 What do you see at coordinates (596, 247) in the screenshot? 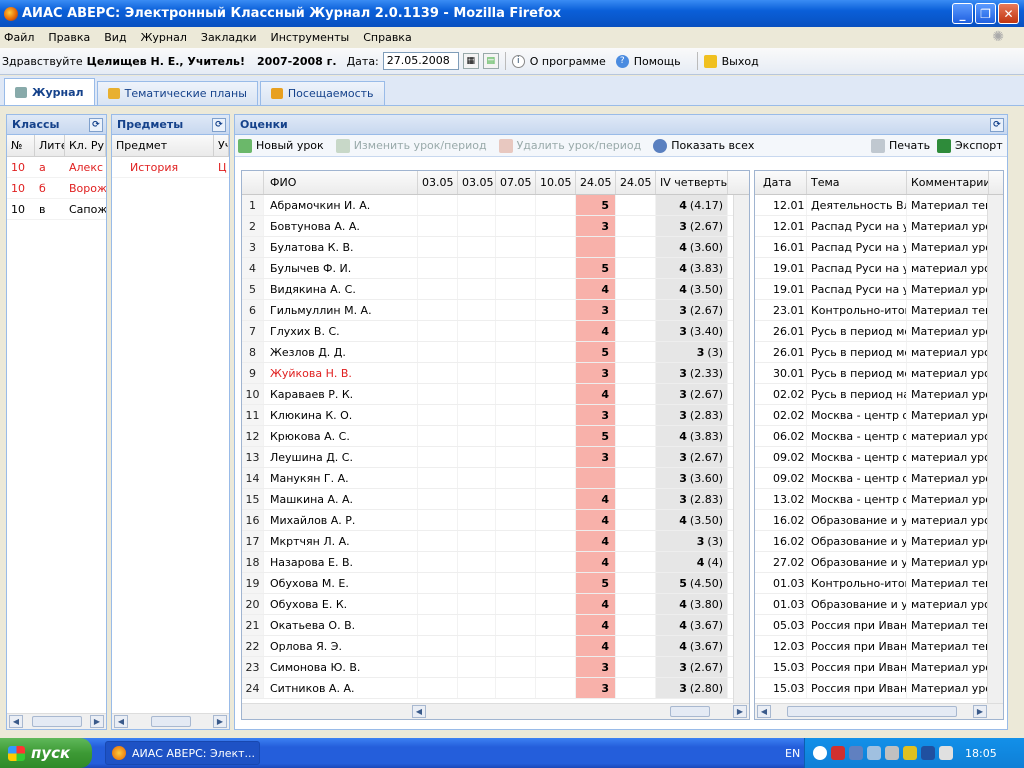
I see `grade-mark` at bounding box center [596, 247].